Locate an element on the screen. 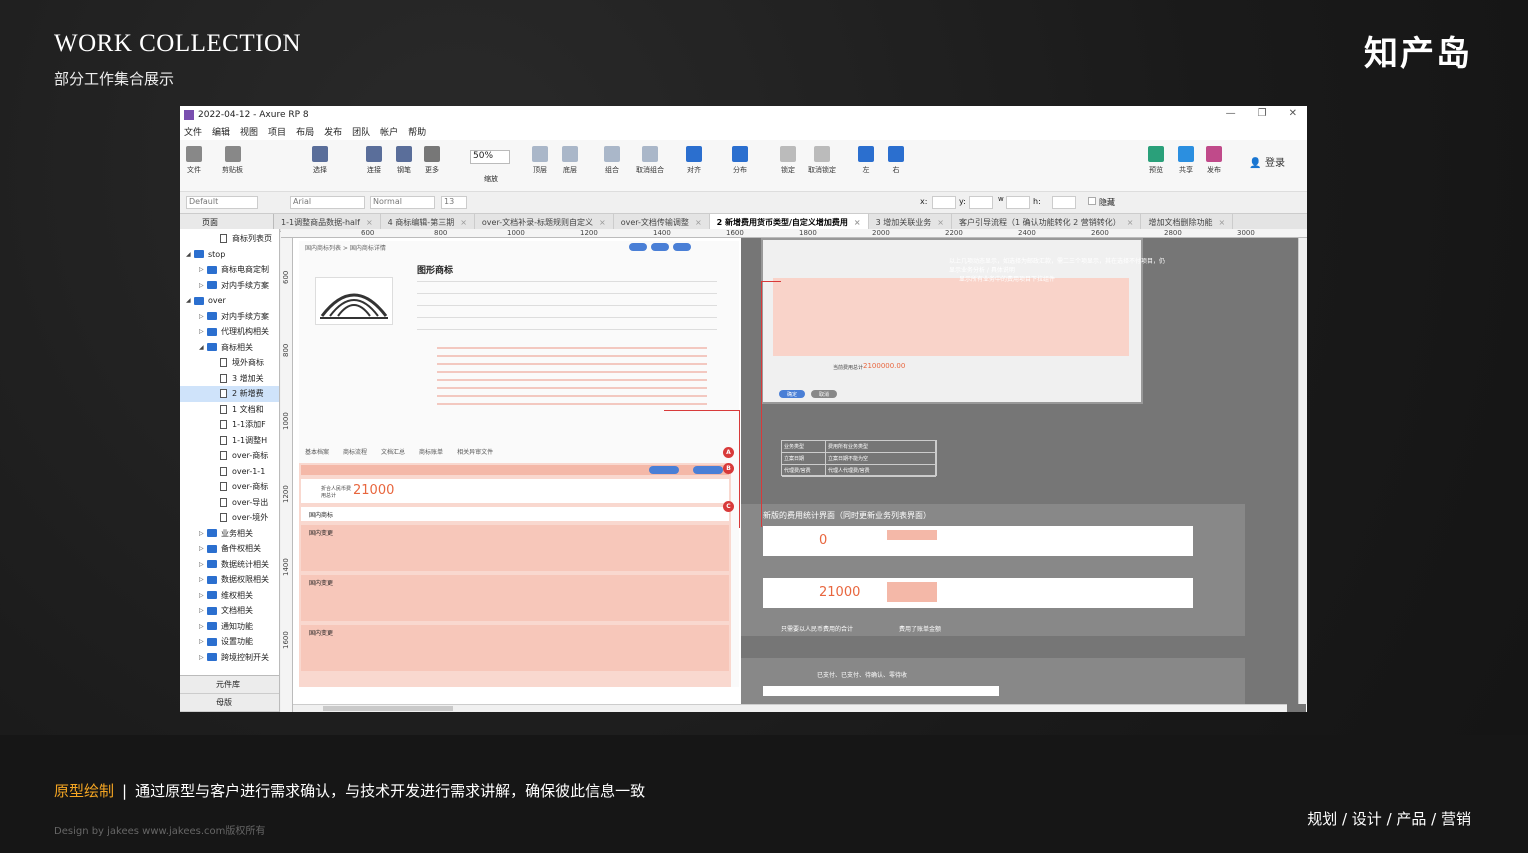 Image resolution: width=1528 pixels, height=853 pixels. tree-item: ▷ 数据权限相关 is located at coordinates (229, 580).